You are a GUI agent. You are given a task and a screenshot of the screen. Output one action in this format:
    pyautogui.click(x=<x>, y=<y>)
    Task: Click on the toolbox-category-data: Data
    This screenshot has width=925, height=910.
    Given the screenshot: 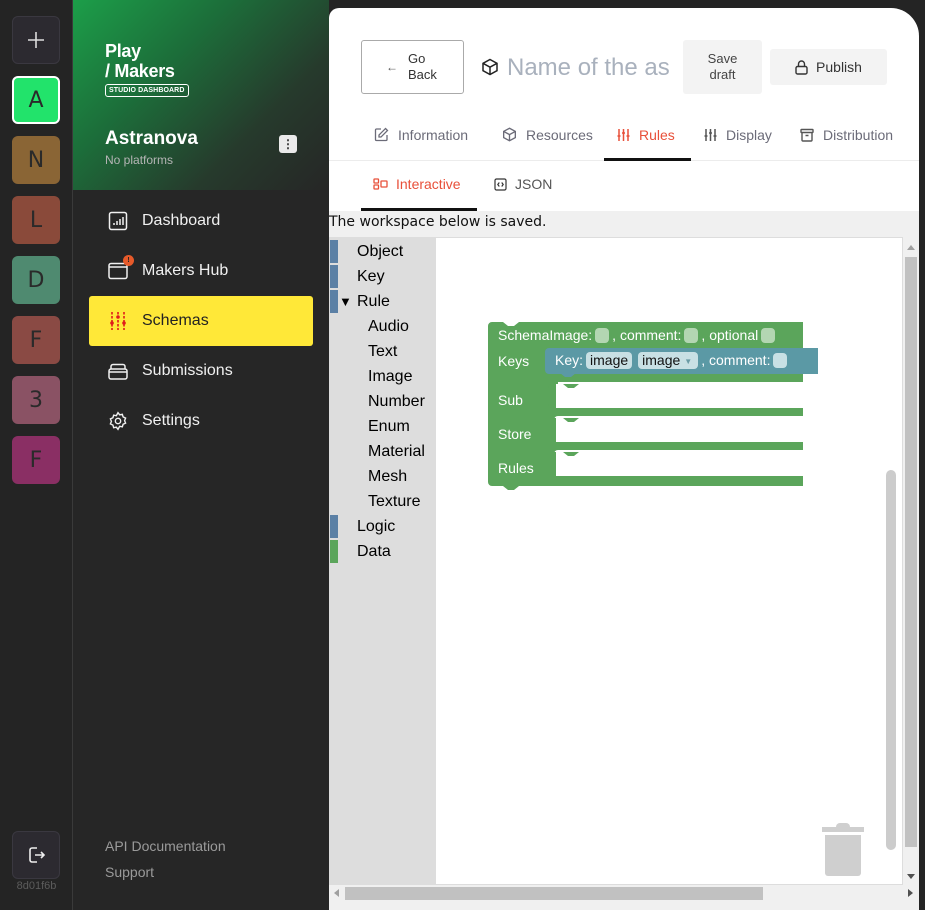 What is the action you would take?
    pyautogui.click(x=383, y=552)
    